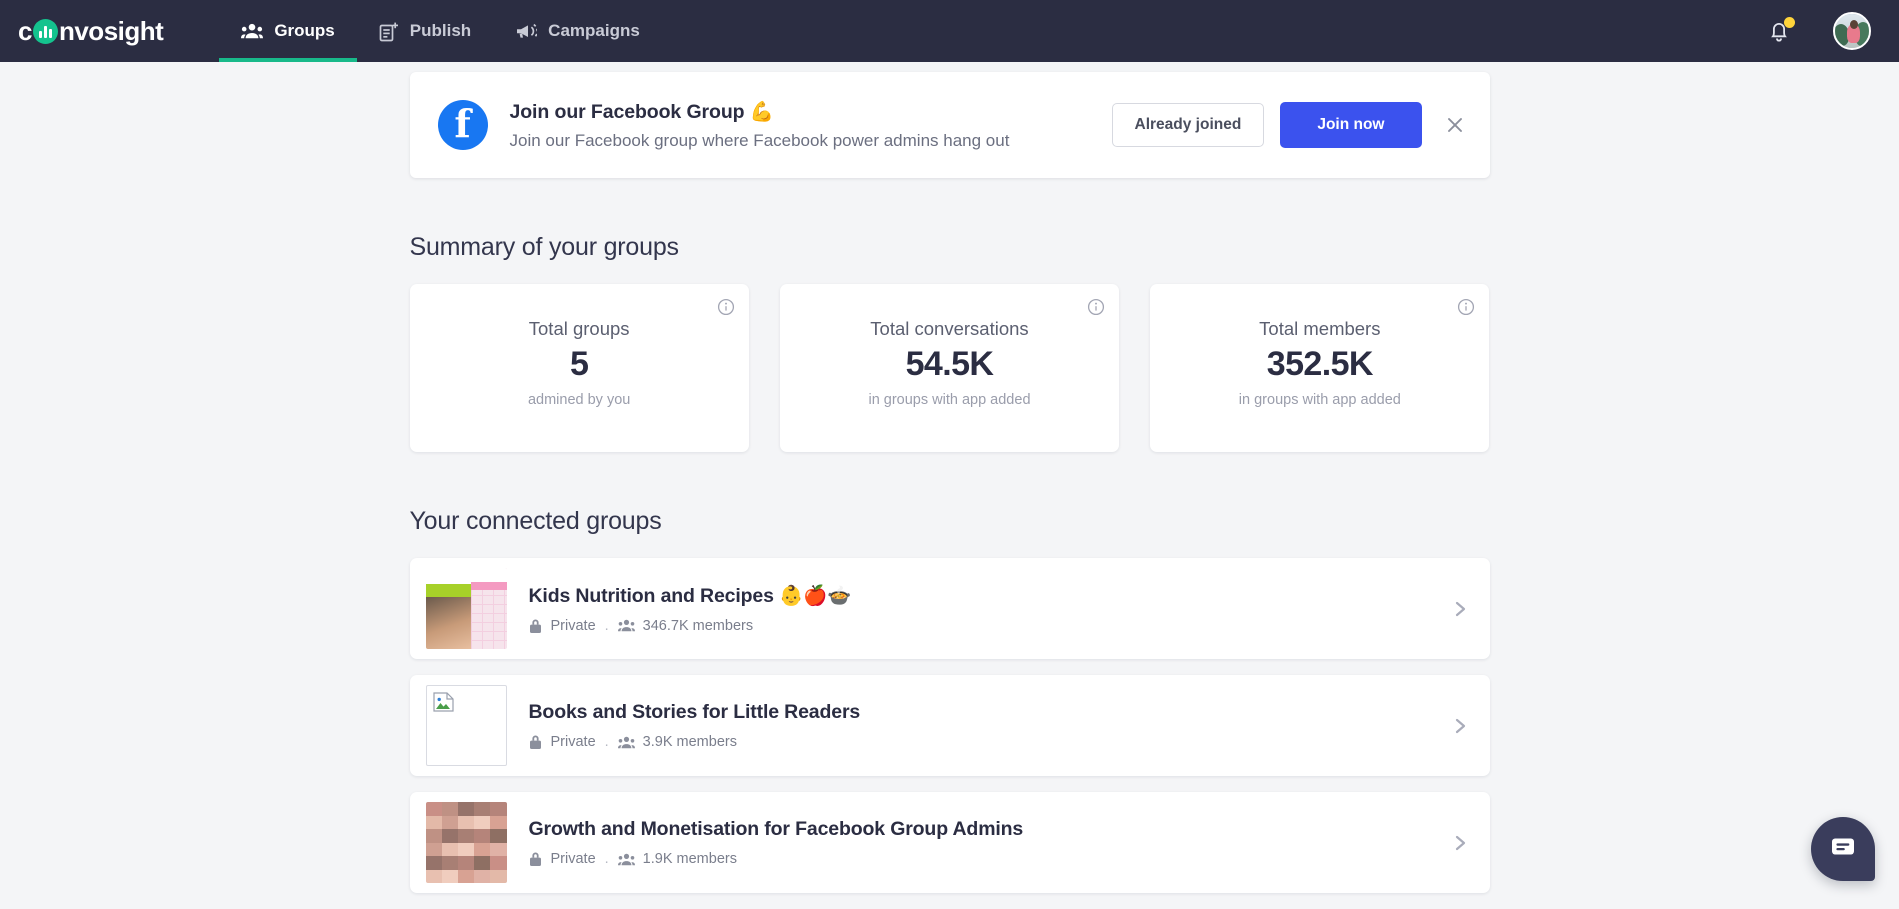 The height and width of the screenshot is (909, 1899). Describe the element at coordinates (1320, 328) in the screenshot. I see `card-label: Total members` at that location.